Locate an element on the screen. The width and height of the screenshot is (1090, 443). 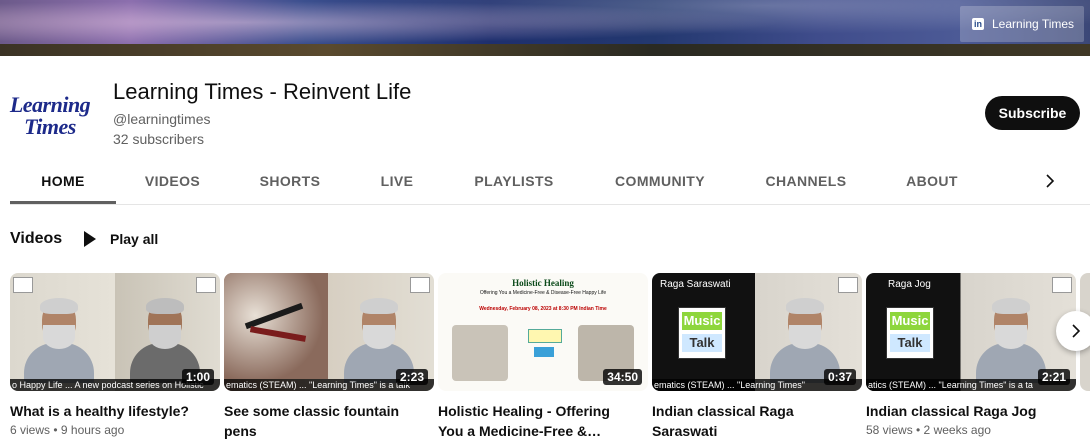
tabs-scroll-right-button is located at coordinates (1050, 181).